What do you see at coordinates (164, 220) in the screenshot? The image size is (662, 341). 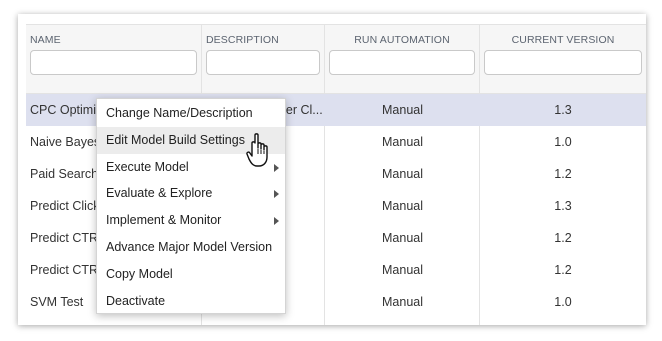 I see `menu-item-label: Implement & Monitor` at bounding box center [164, 220].